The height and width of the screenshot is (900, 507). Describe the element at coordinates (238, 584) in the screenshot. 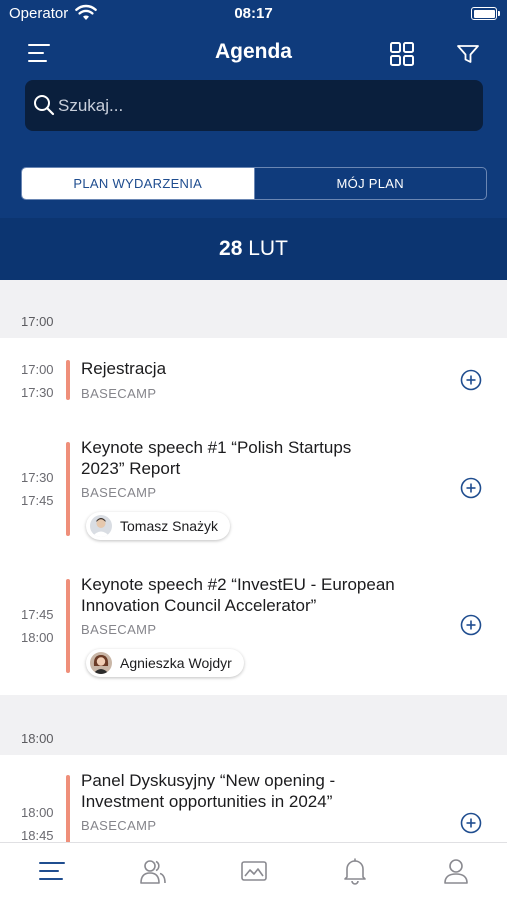

I see `event-title-line: Keynote speech #2 “InvestEU - European` at that location.